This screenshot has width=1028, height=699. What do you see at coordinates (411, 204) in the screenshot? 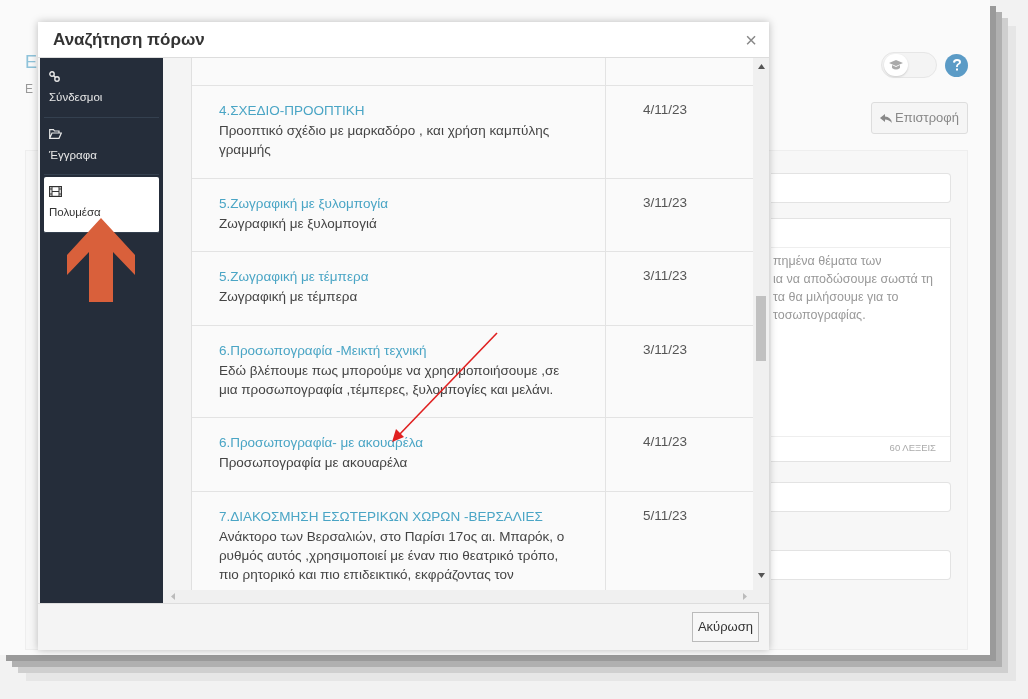
I see `resource-link: 5.Ζωγραφική με ξυλομπογία` at bounding box center [411, 204].